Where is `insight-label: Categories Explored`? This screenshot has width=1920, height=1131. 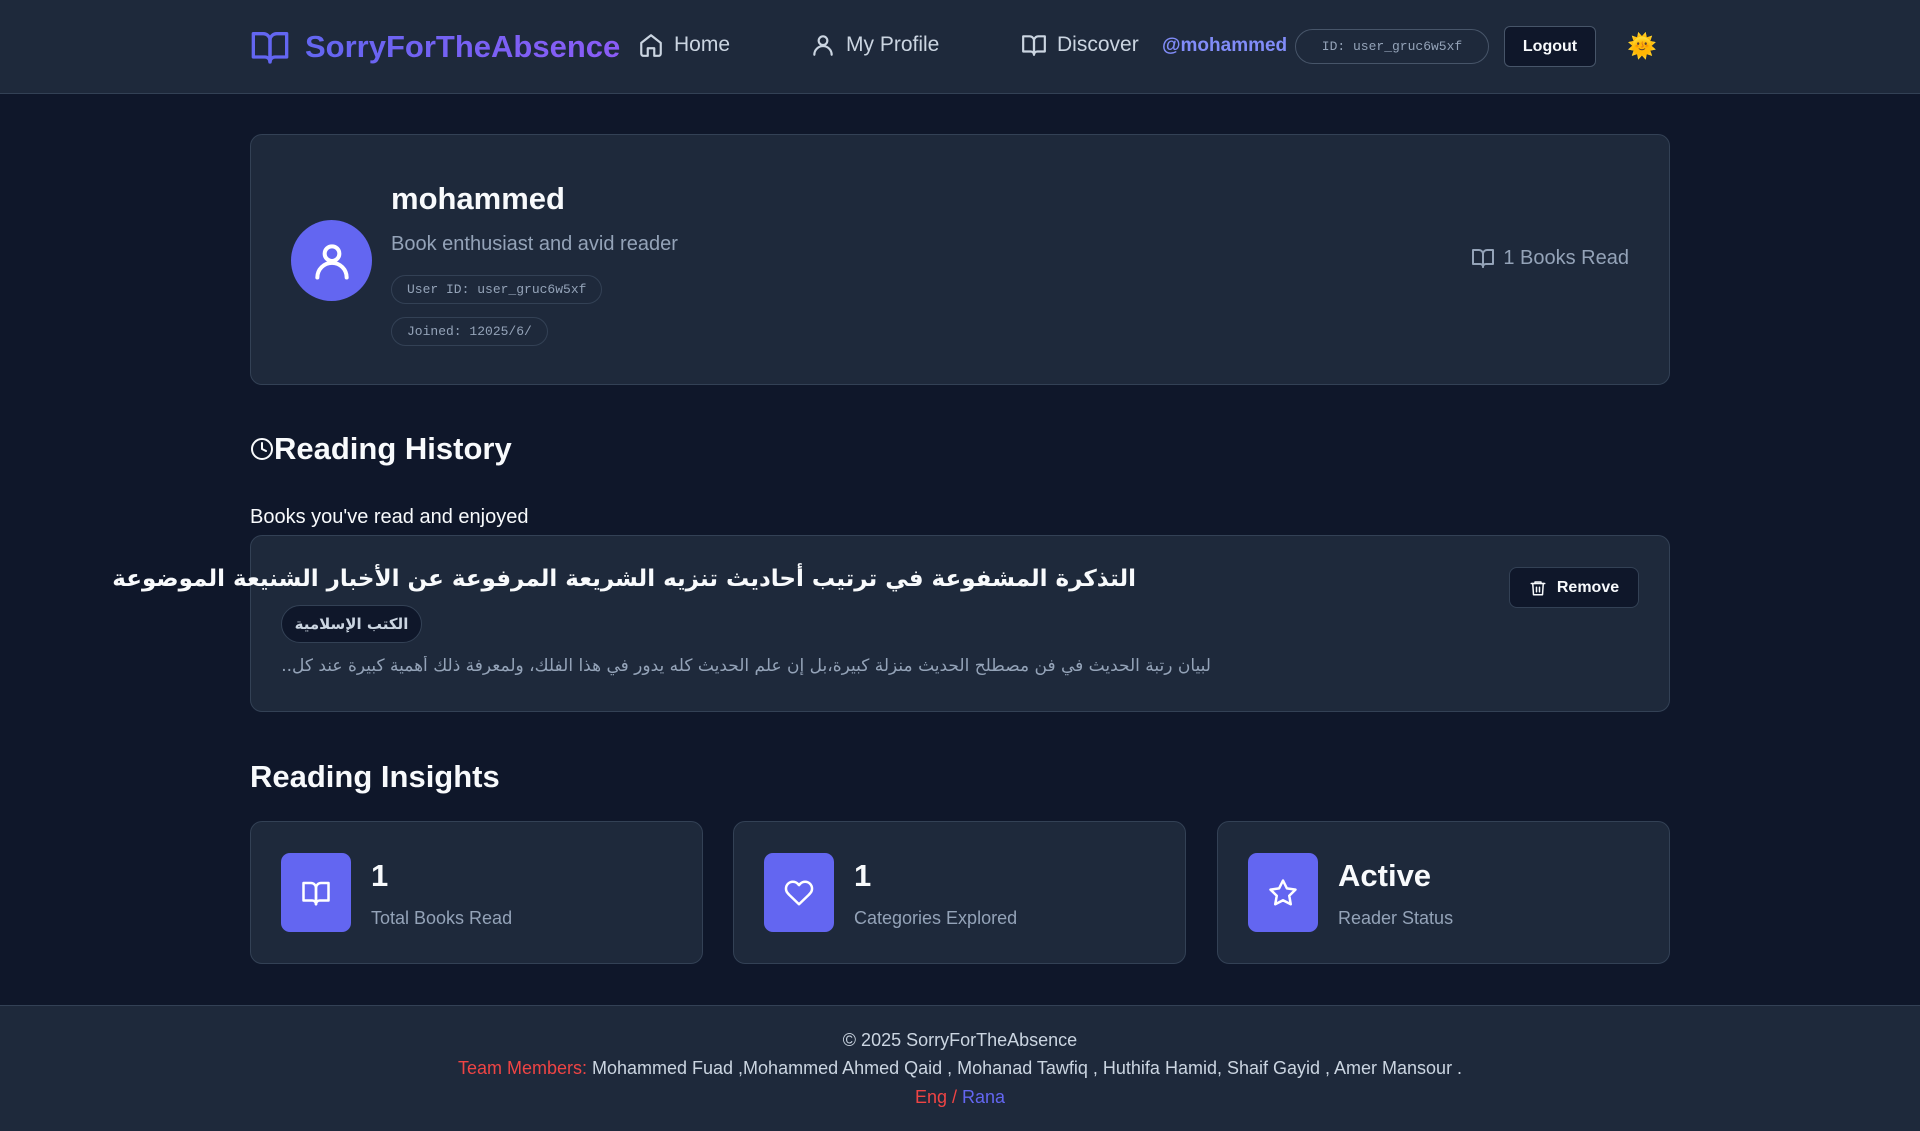
insight-label: Categories Explored is located at coordinates (936, 918).